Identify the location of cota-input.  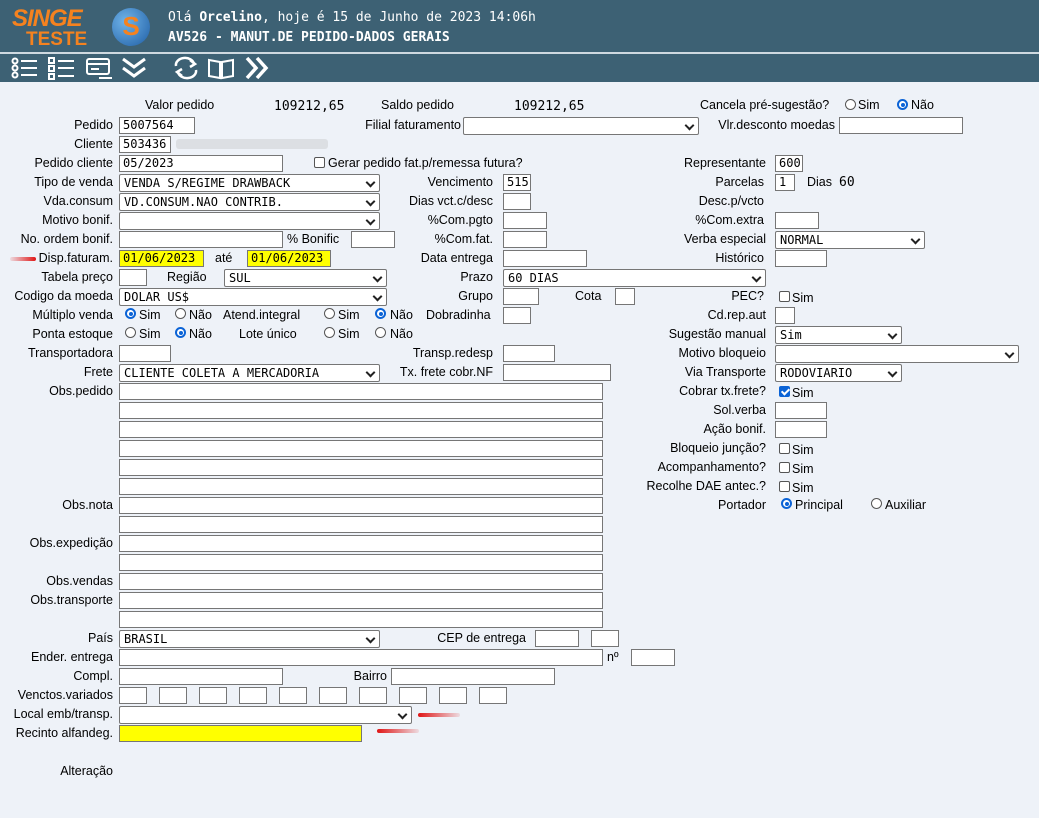
(625, 296).